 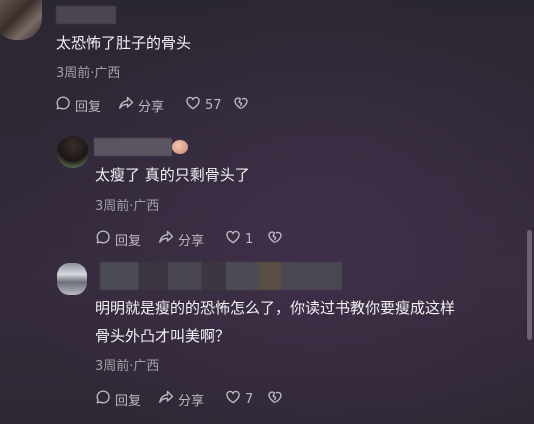 What do you see at coordinates (529, 285) in the screenshot?
I see `scrollbar-thumb` at bounding box center [529, 285].